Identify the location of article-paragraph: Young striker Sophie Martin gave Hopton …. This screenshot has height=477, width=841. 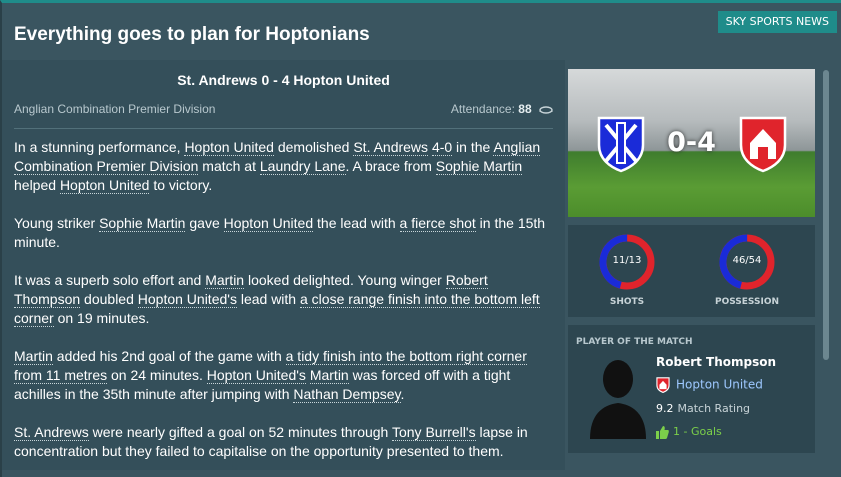
(280, 232).